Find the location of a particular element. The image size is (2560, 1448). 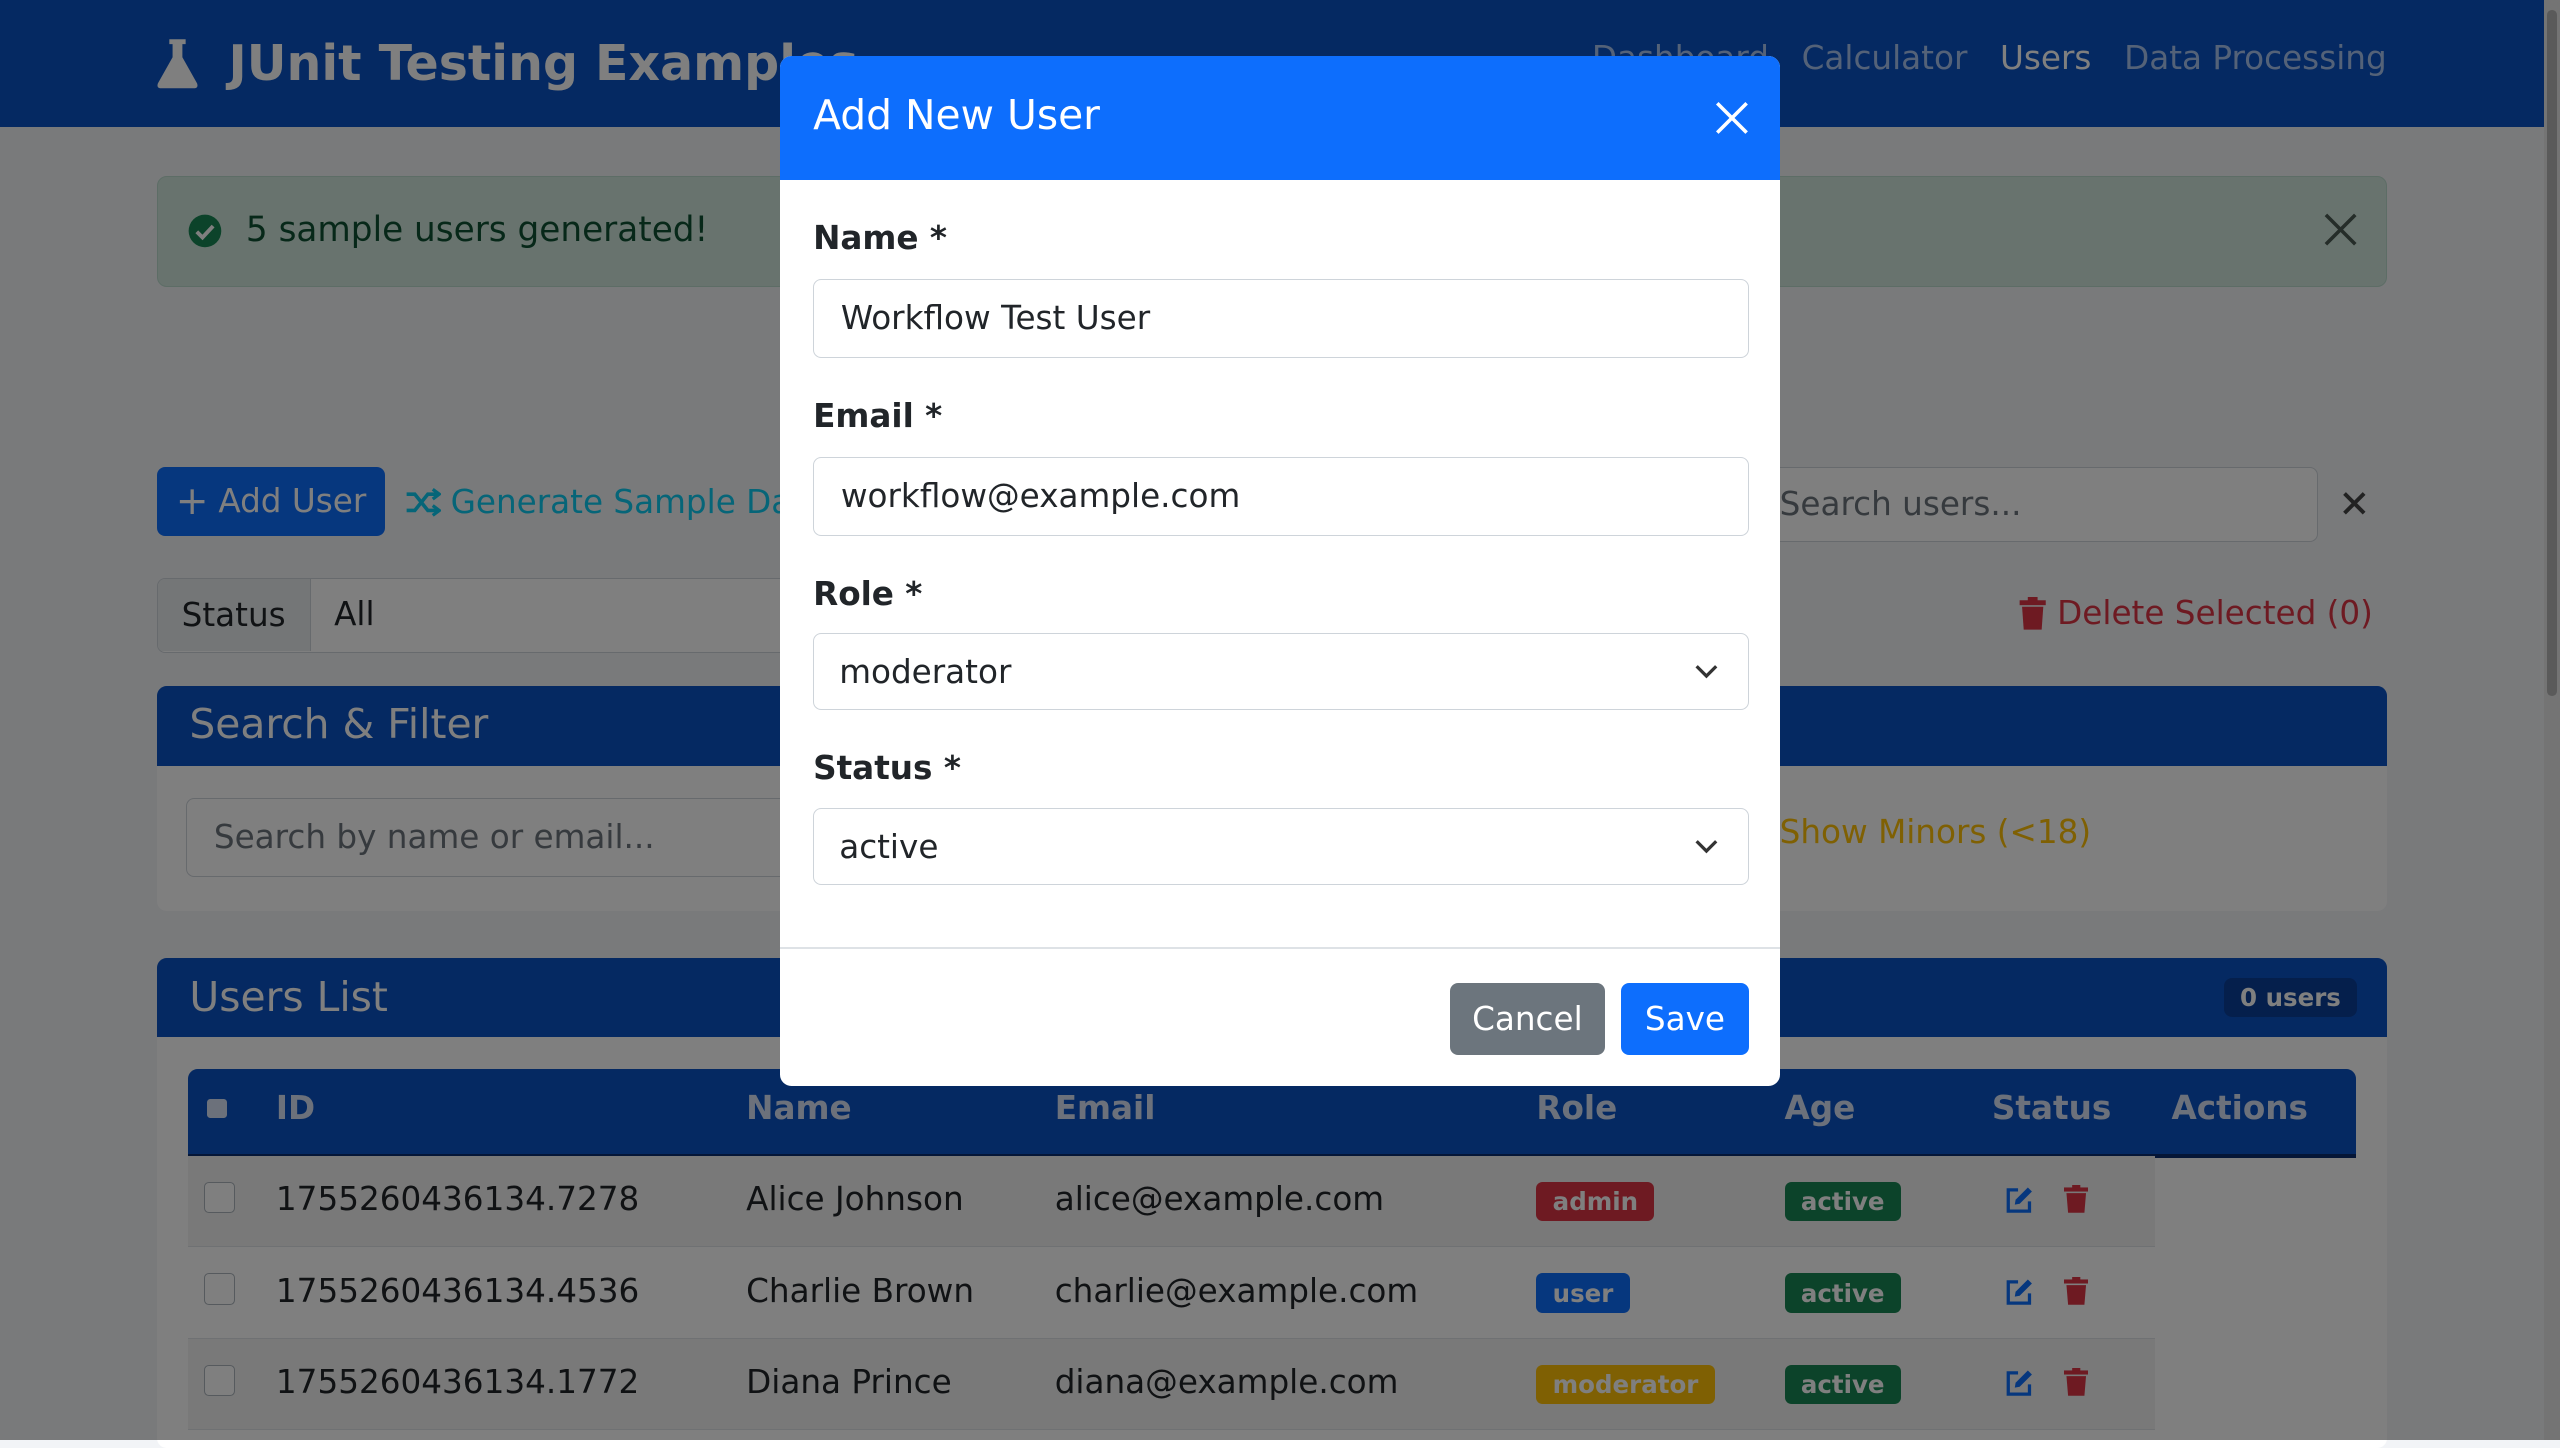

cancel-button: Cancel is located at coordinates (1527, 1018).